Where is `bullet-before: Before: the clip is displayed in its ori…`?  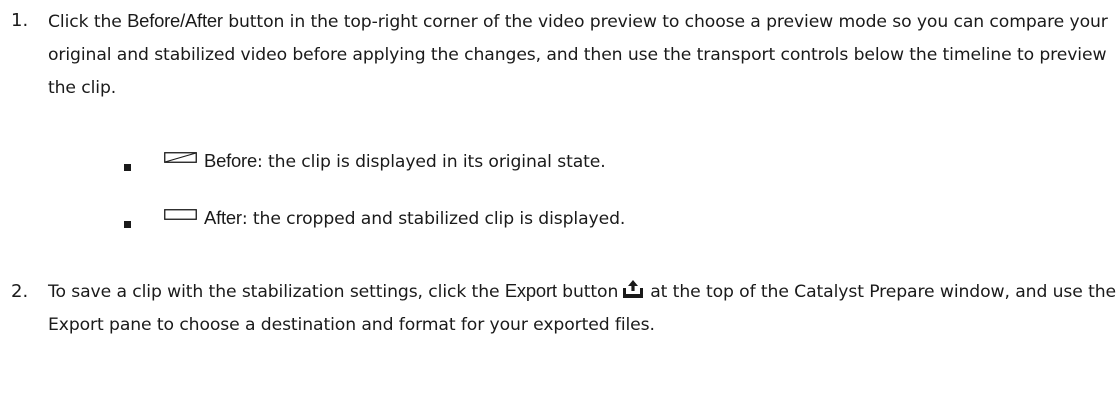 bullet-before: Before: the clip is displayed in its ori… is located at coordinates (558, 160).